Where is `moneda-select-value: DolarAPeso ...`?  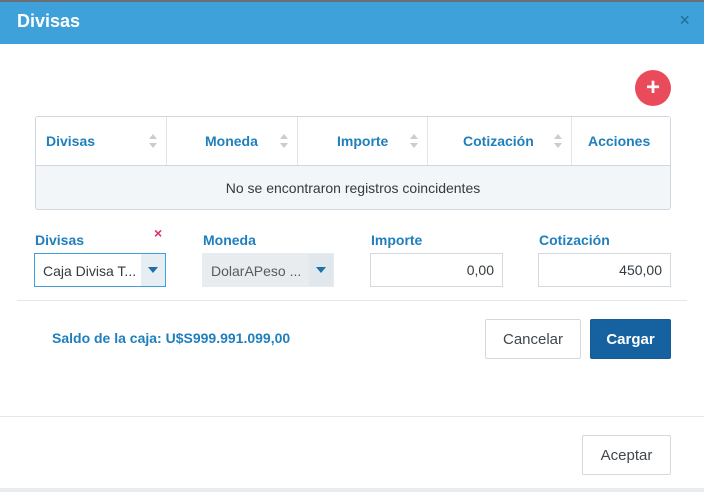 moneda-select-value: DolarAPeso ... is located at coordinates (256, 271).